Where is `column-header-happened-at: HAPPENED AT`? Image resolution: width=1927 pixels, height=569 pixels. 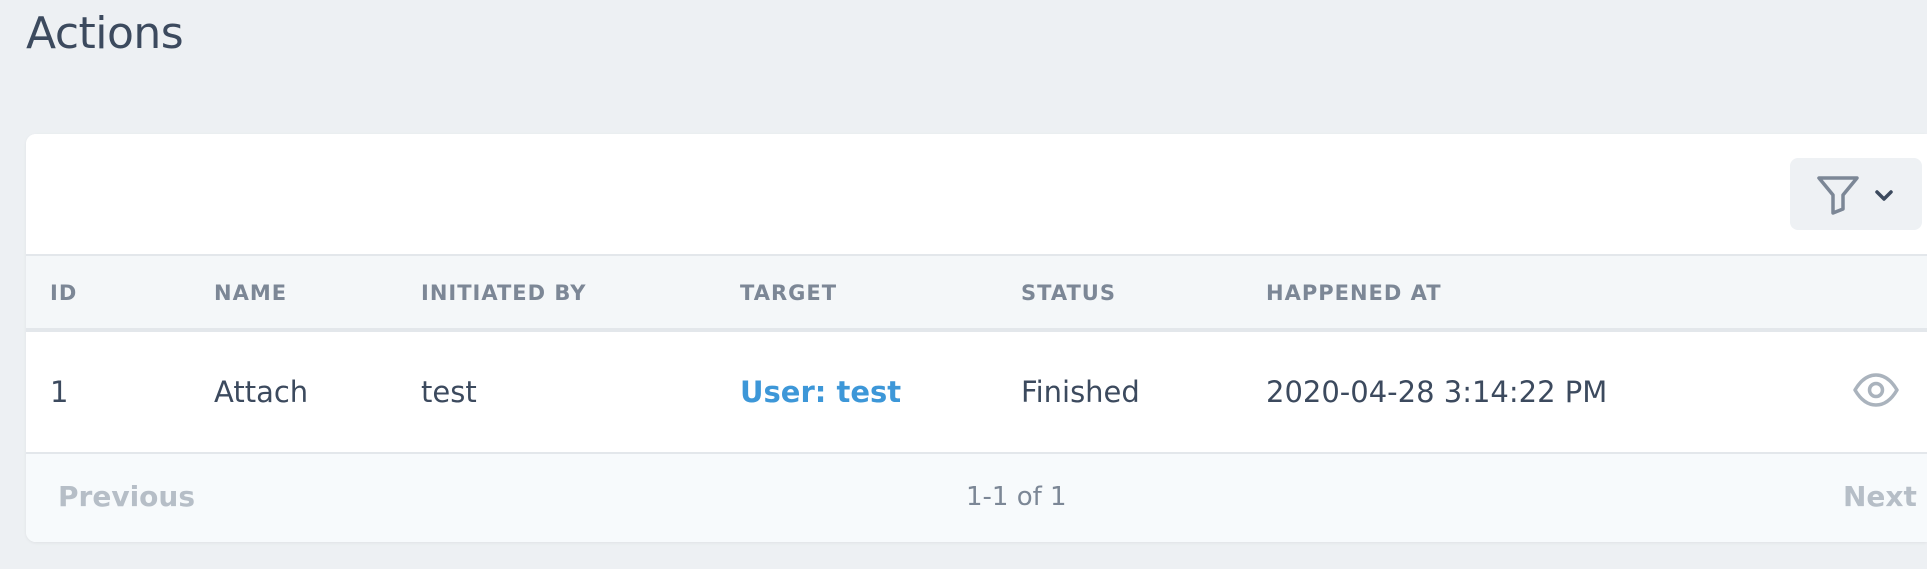 column-header-happened-at: HAPPENED AT is located at coordinates (1354, 293).